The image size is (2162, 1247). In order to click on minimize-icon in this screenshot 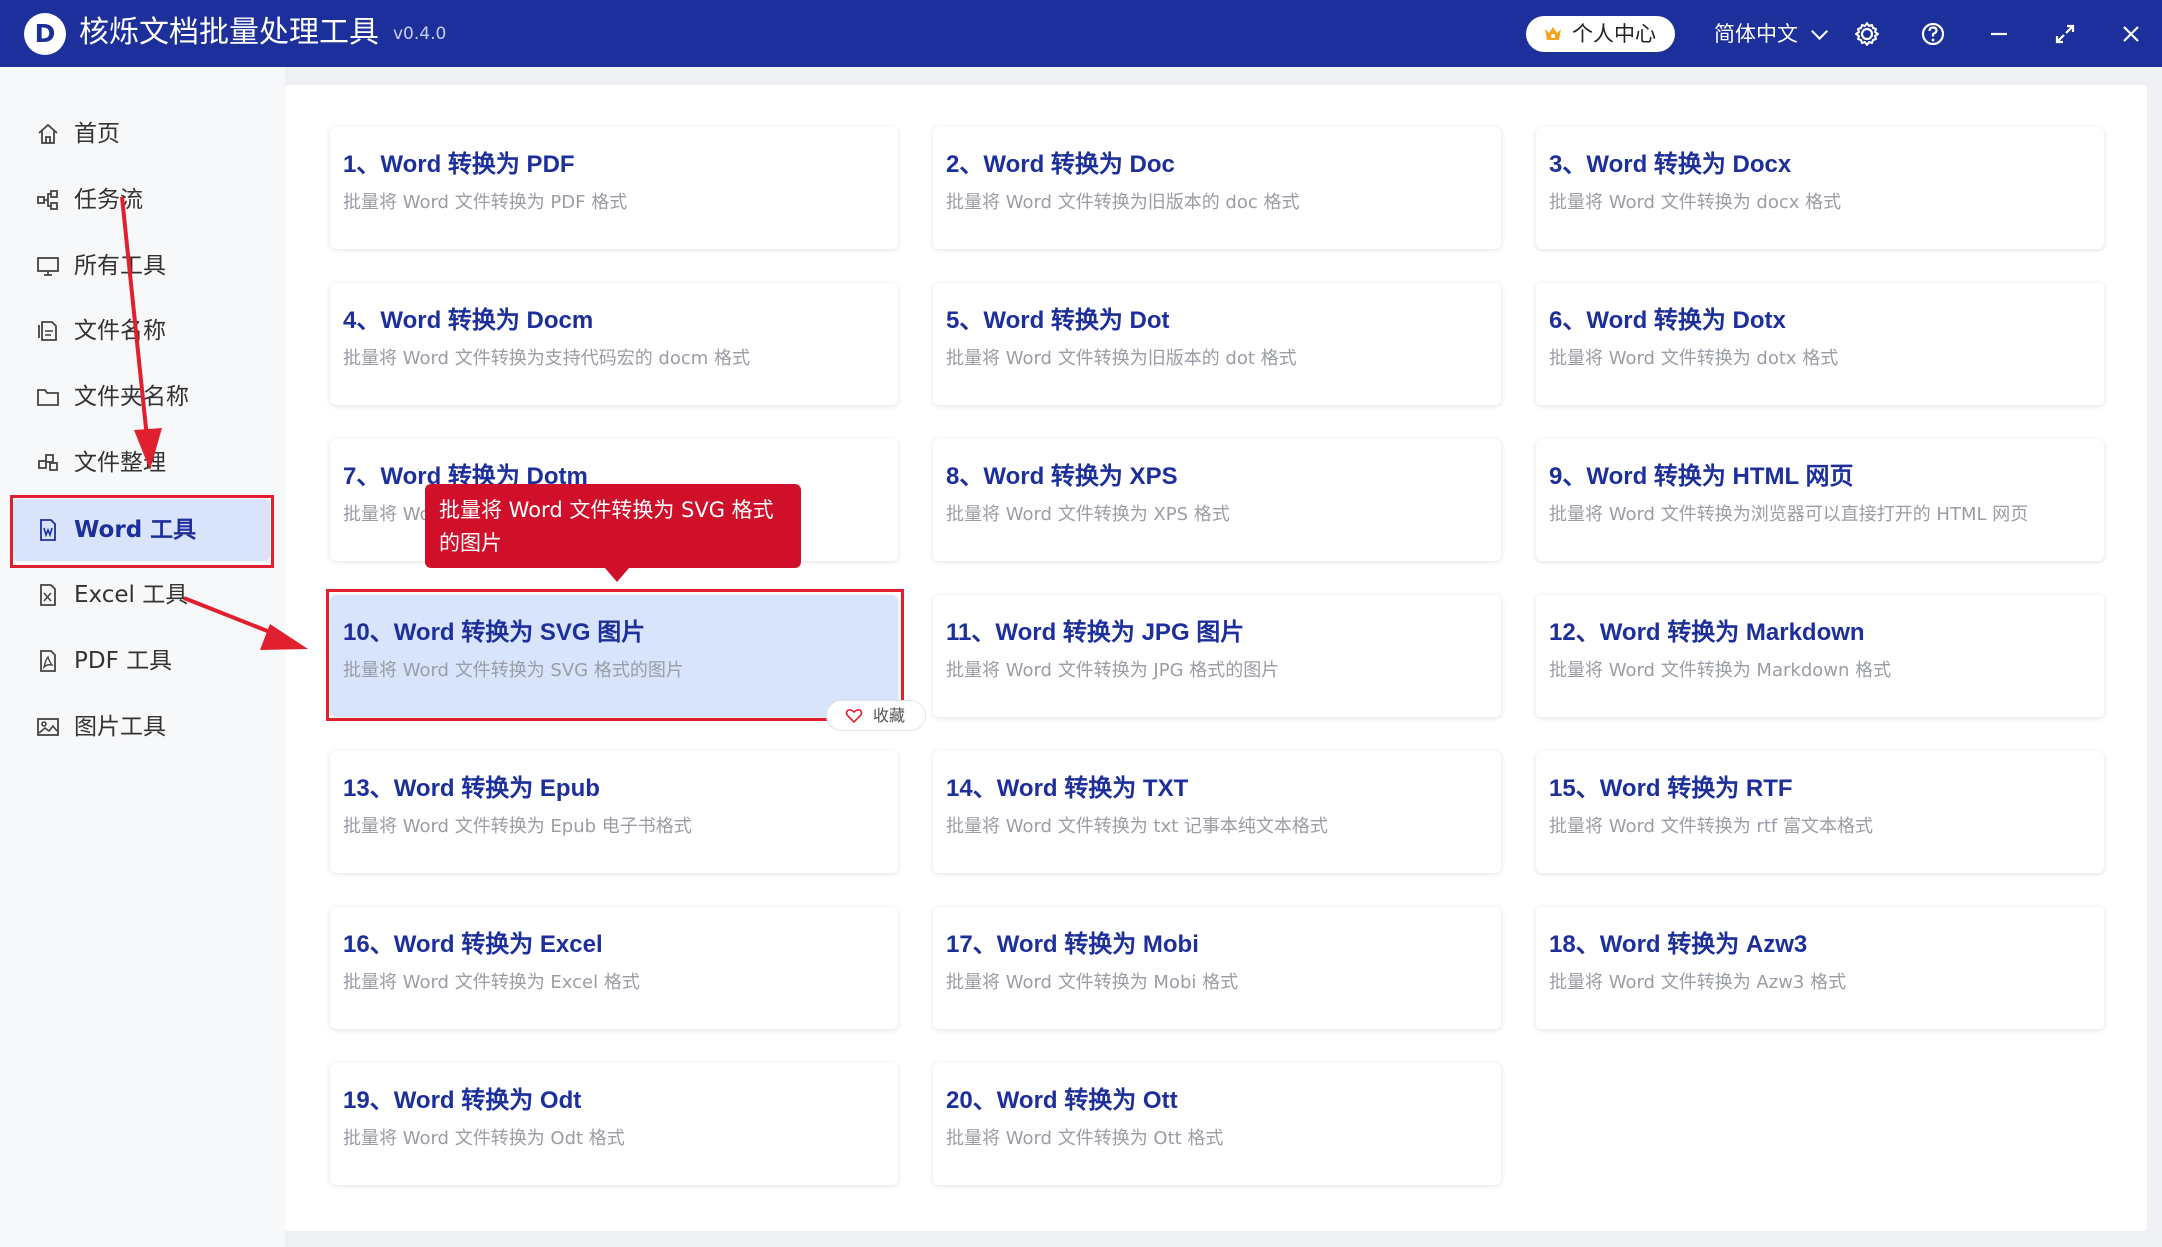, I will do `click(1999, 34)`.